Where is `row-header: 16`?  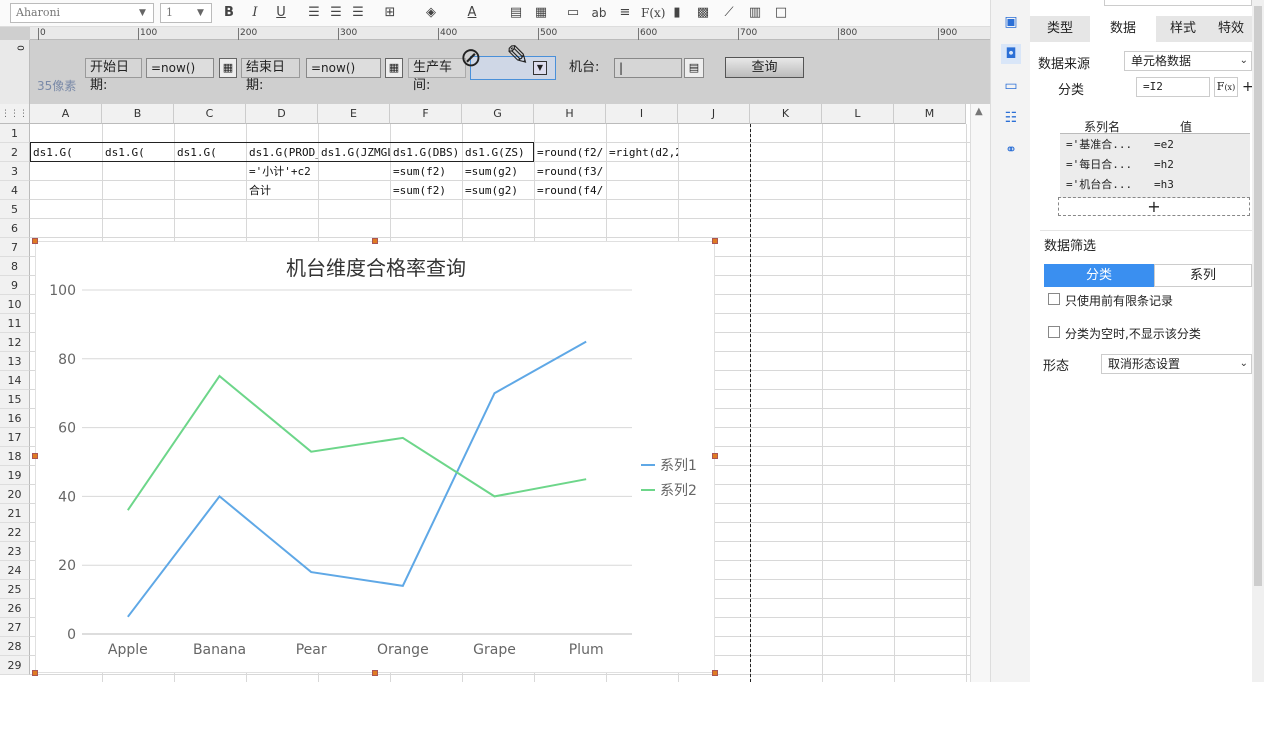 row-header: 16 is located at coordinates (15, 418).